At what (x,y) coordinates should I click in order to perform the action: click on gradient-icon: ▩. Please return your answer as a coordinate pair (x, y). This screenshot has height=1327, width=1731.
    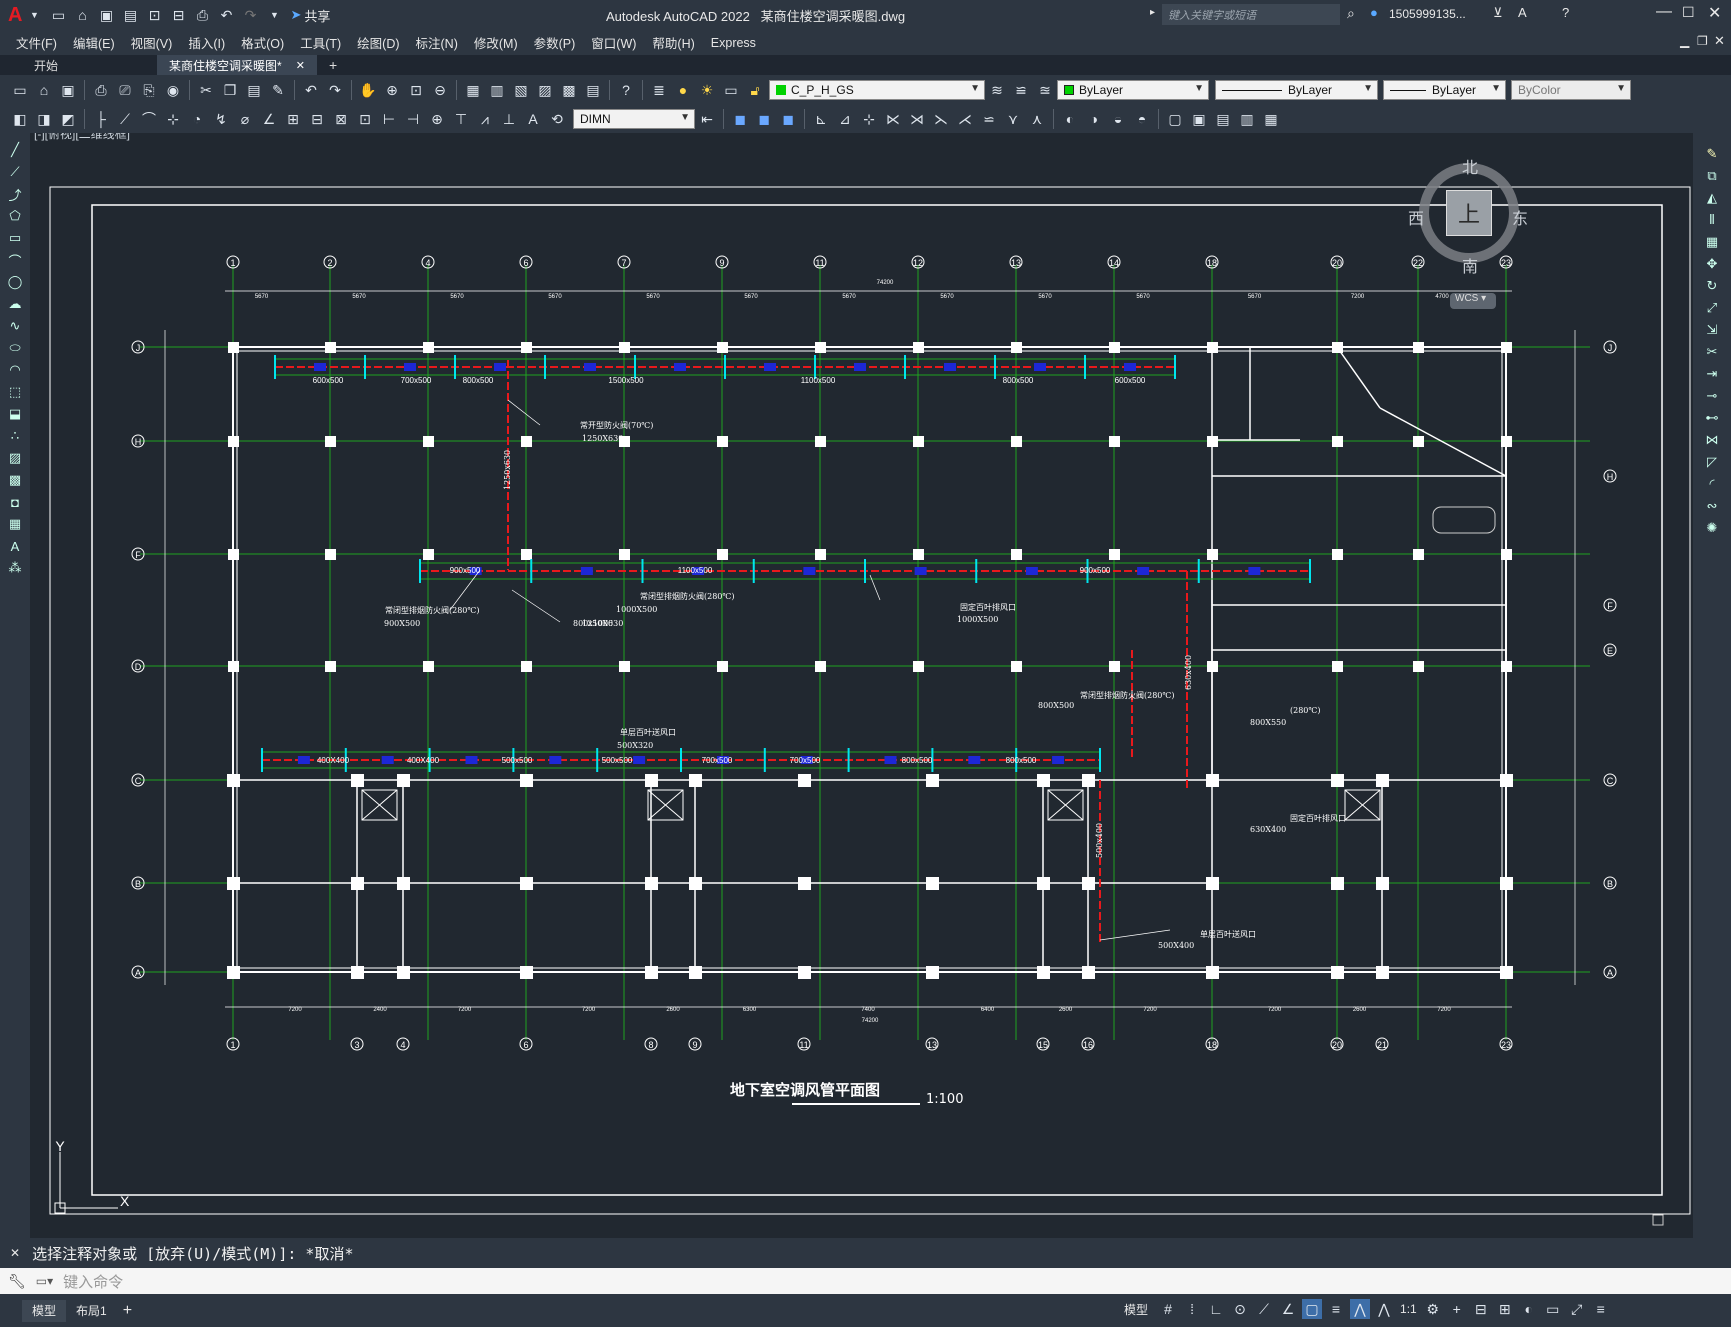
    Looking at the image, I should click on (15, 480).